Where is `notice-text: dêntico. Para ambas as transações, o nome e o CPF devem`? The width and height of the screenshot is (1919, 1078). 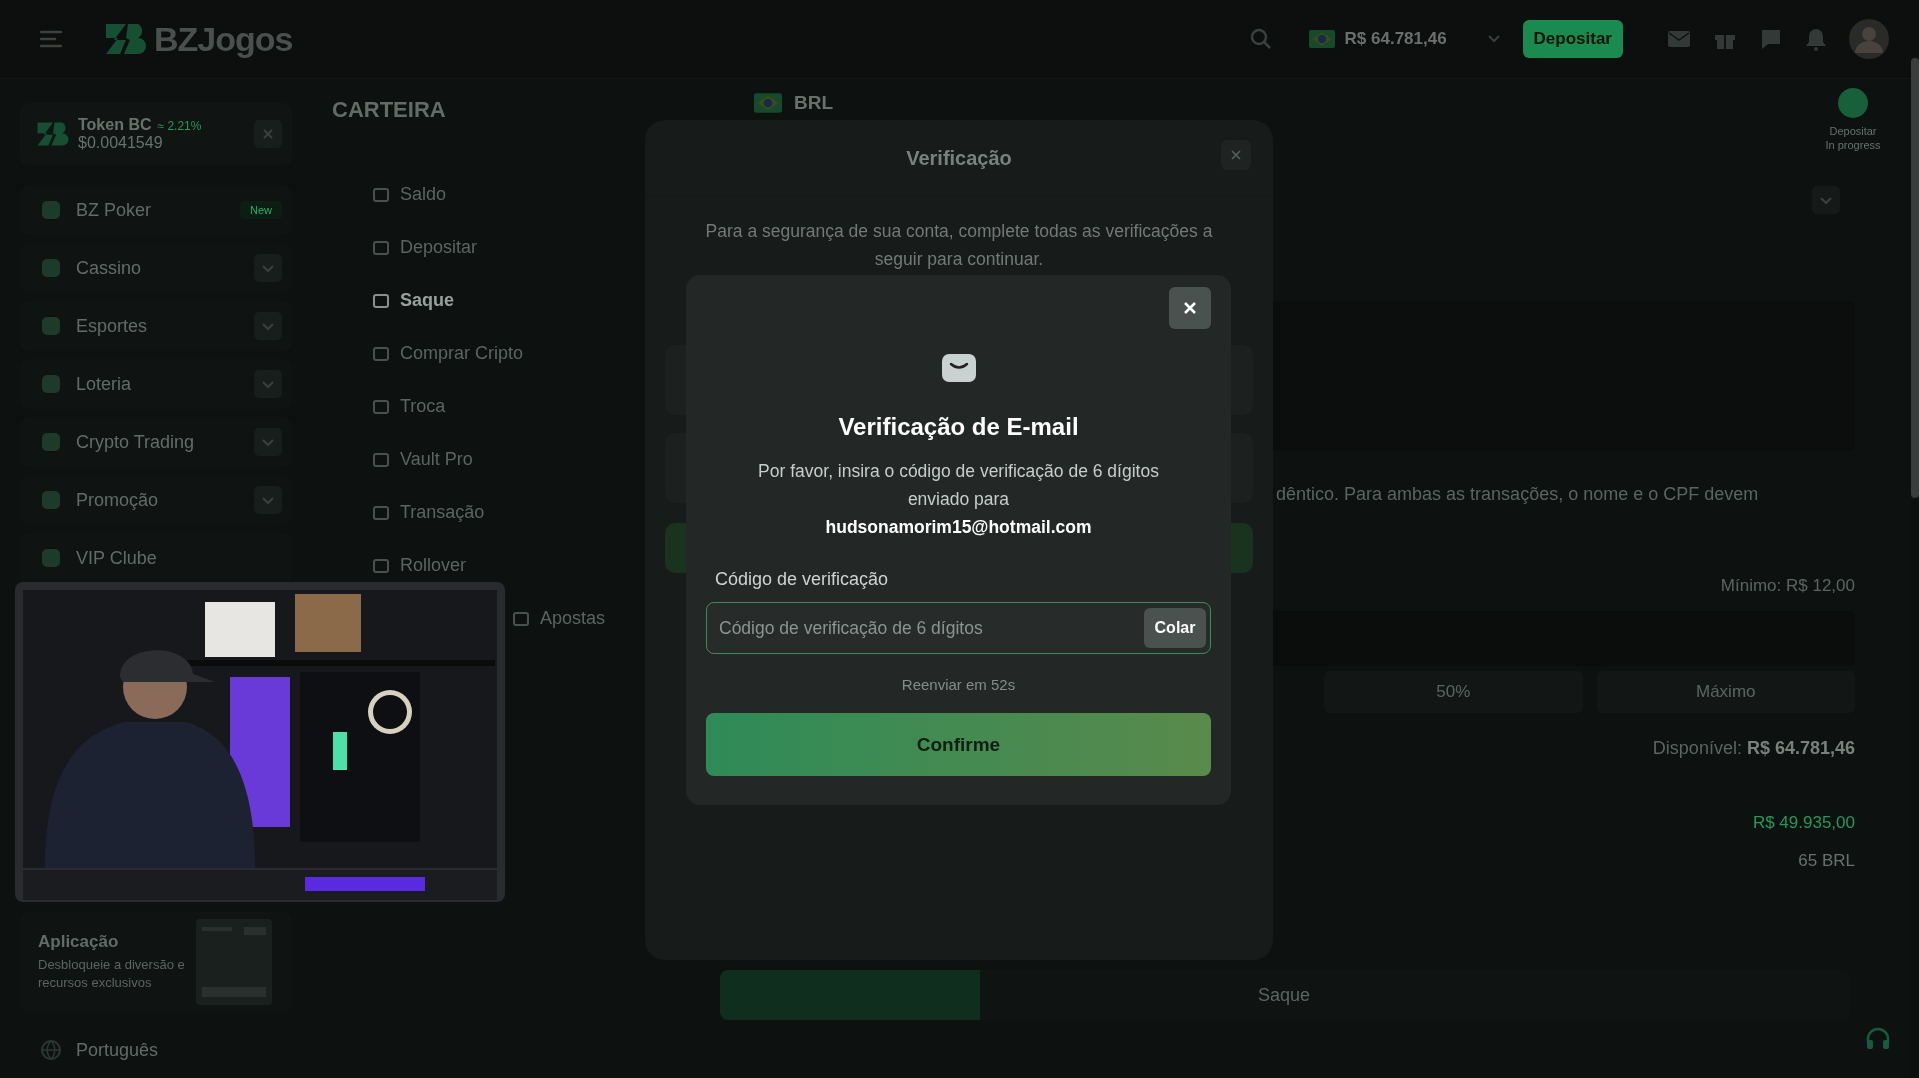 notice-text: dêntico. Para ambas as transações, o nome e o CPF devem is located at coordinates (1517, 494).